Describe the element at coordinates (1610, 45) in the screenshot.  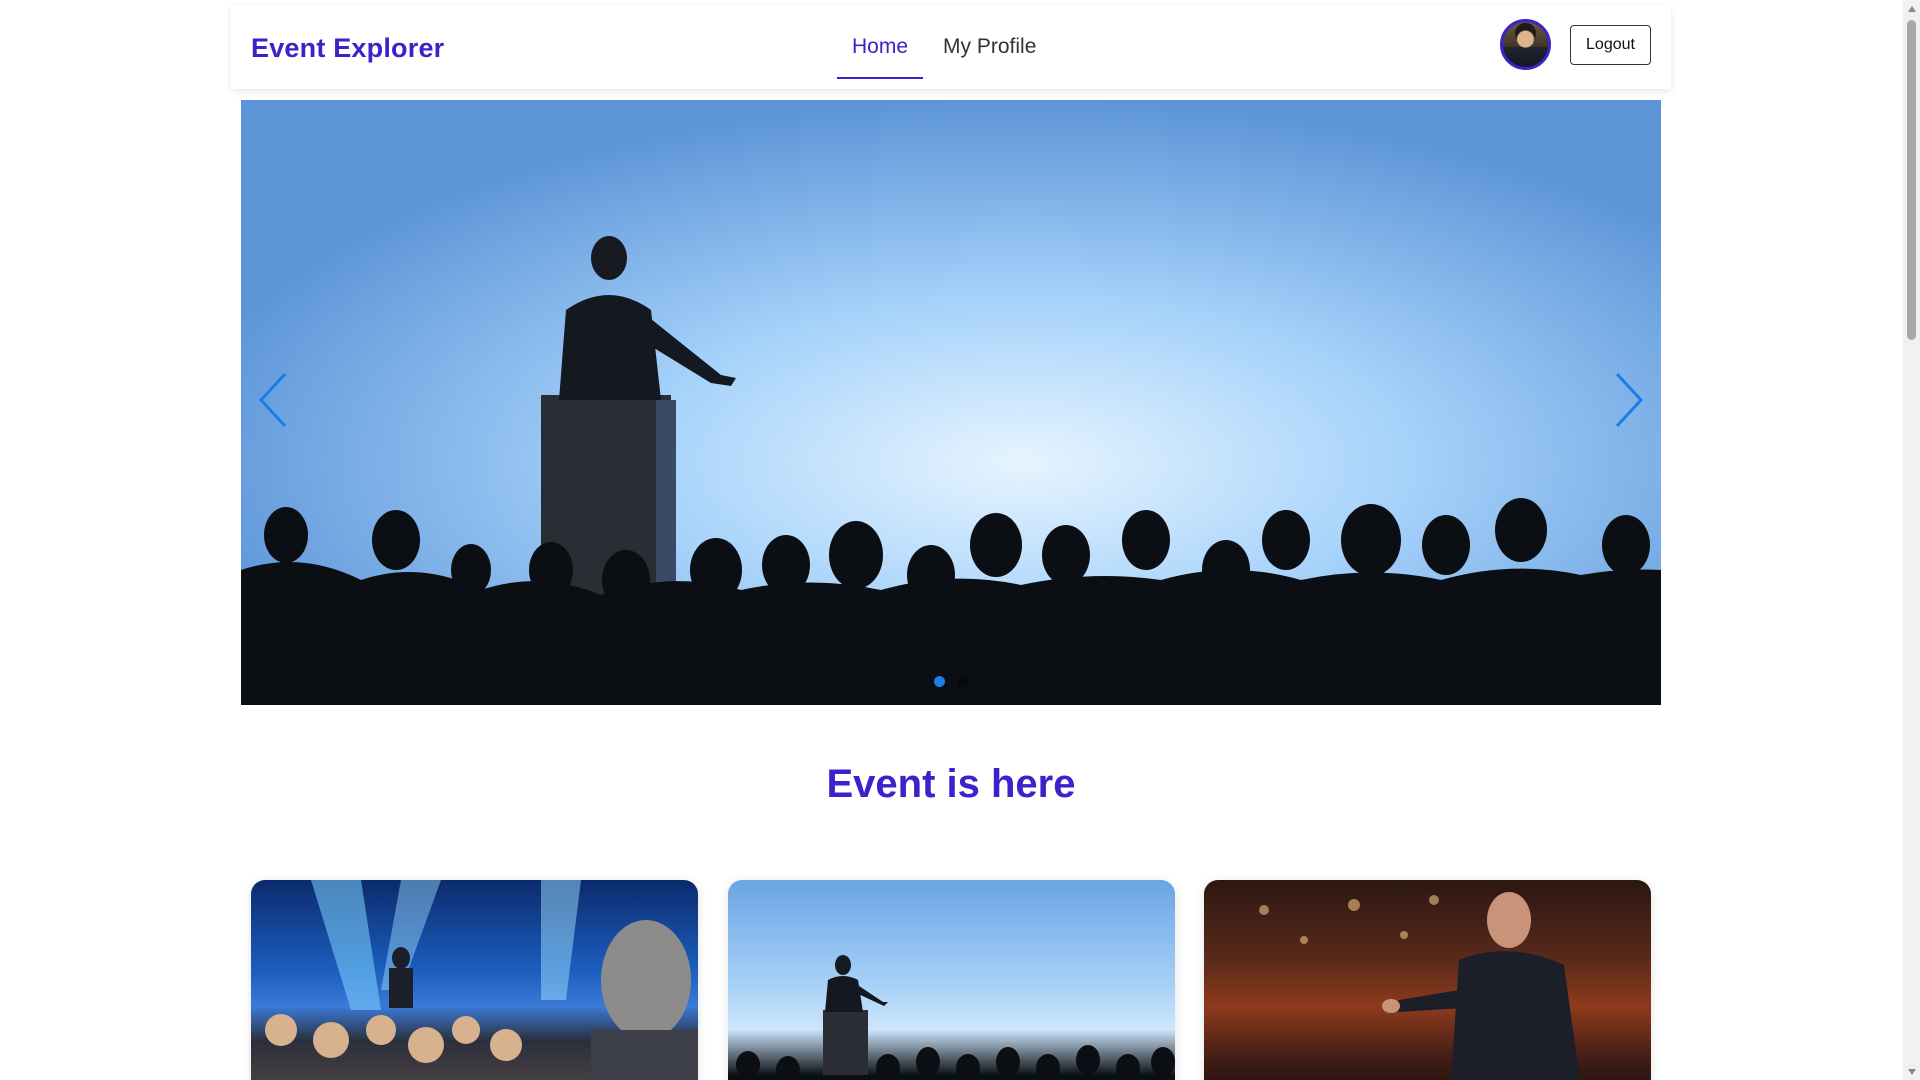
I see `logout-button: Logout` at that location.